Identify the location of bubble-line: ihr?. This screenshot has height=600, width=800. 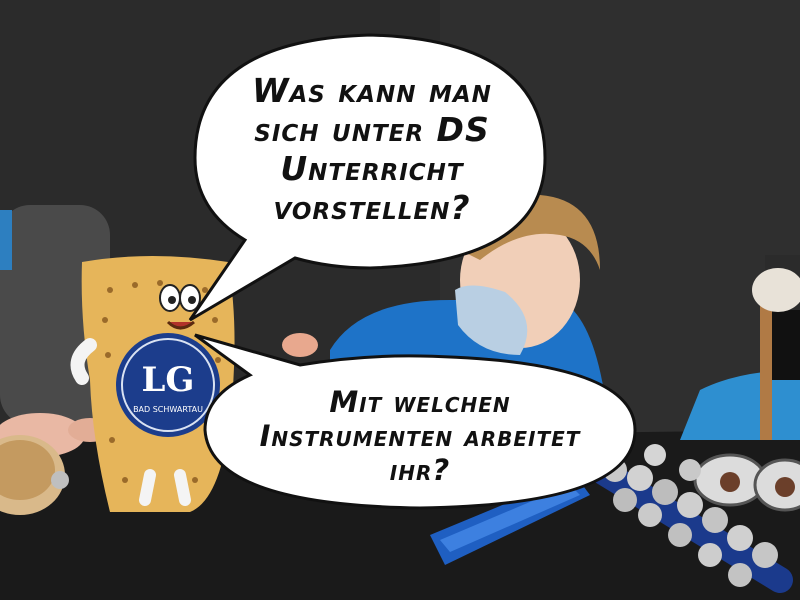
(420, 470).